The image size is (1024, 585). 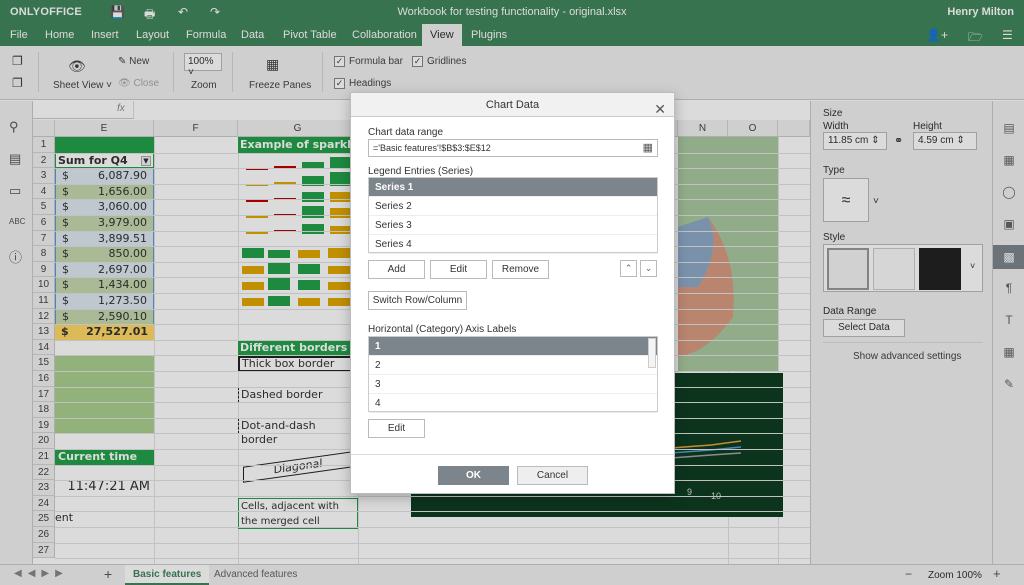 What do you see at coordinates (513, 187) in the screenshot?
I see `series-item: Series 1` at bounding box center [513, 187].